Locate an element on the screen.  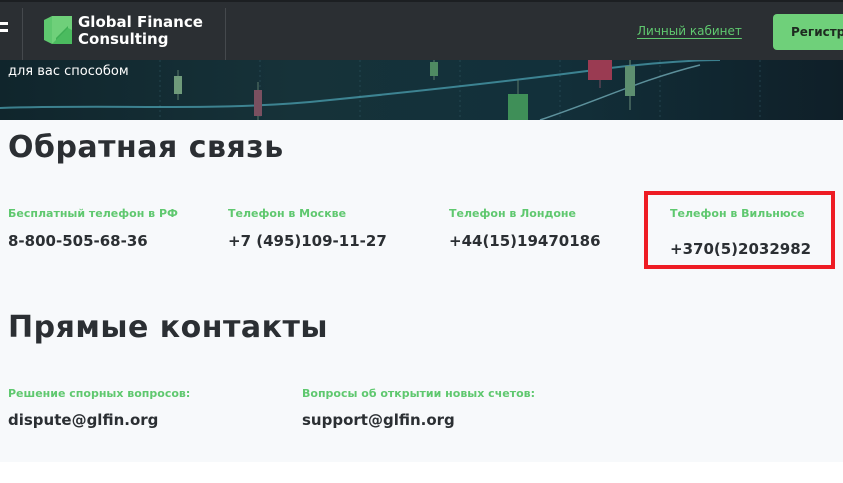
phone-value-london: +44(15)19470186 is located at coordinates (525, 241).